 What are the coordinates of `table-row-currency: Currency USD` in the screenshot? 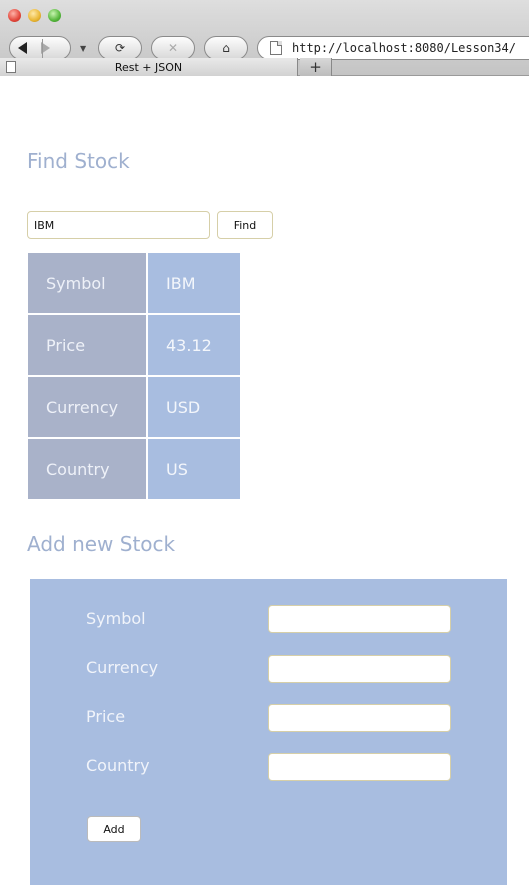 It's located at (134, 408).